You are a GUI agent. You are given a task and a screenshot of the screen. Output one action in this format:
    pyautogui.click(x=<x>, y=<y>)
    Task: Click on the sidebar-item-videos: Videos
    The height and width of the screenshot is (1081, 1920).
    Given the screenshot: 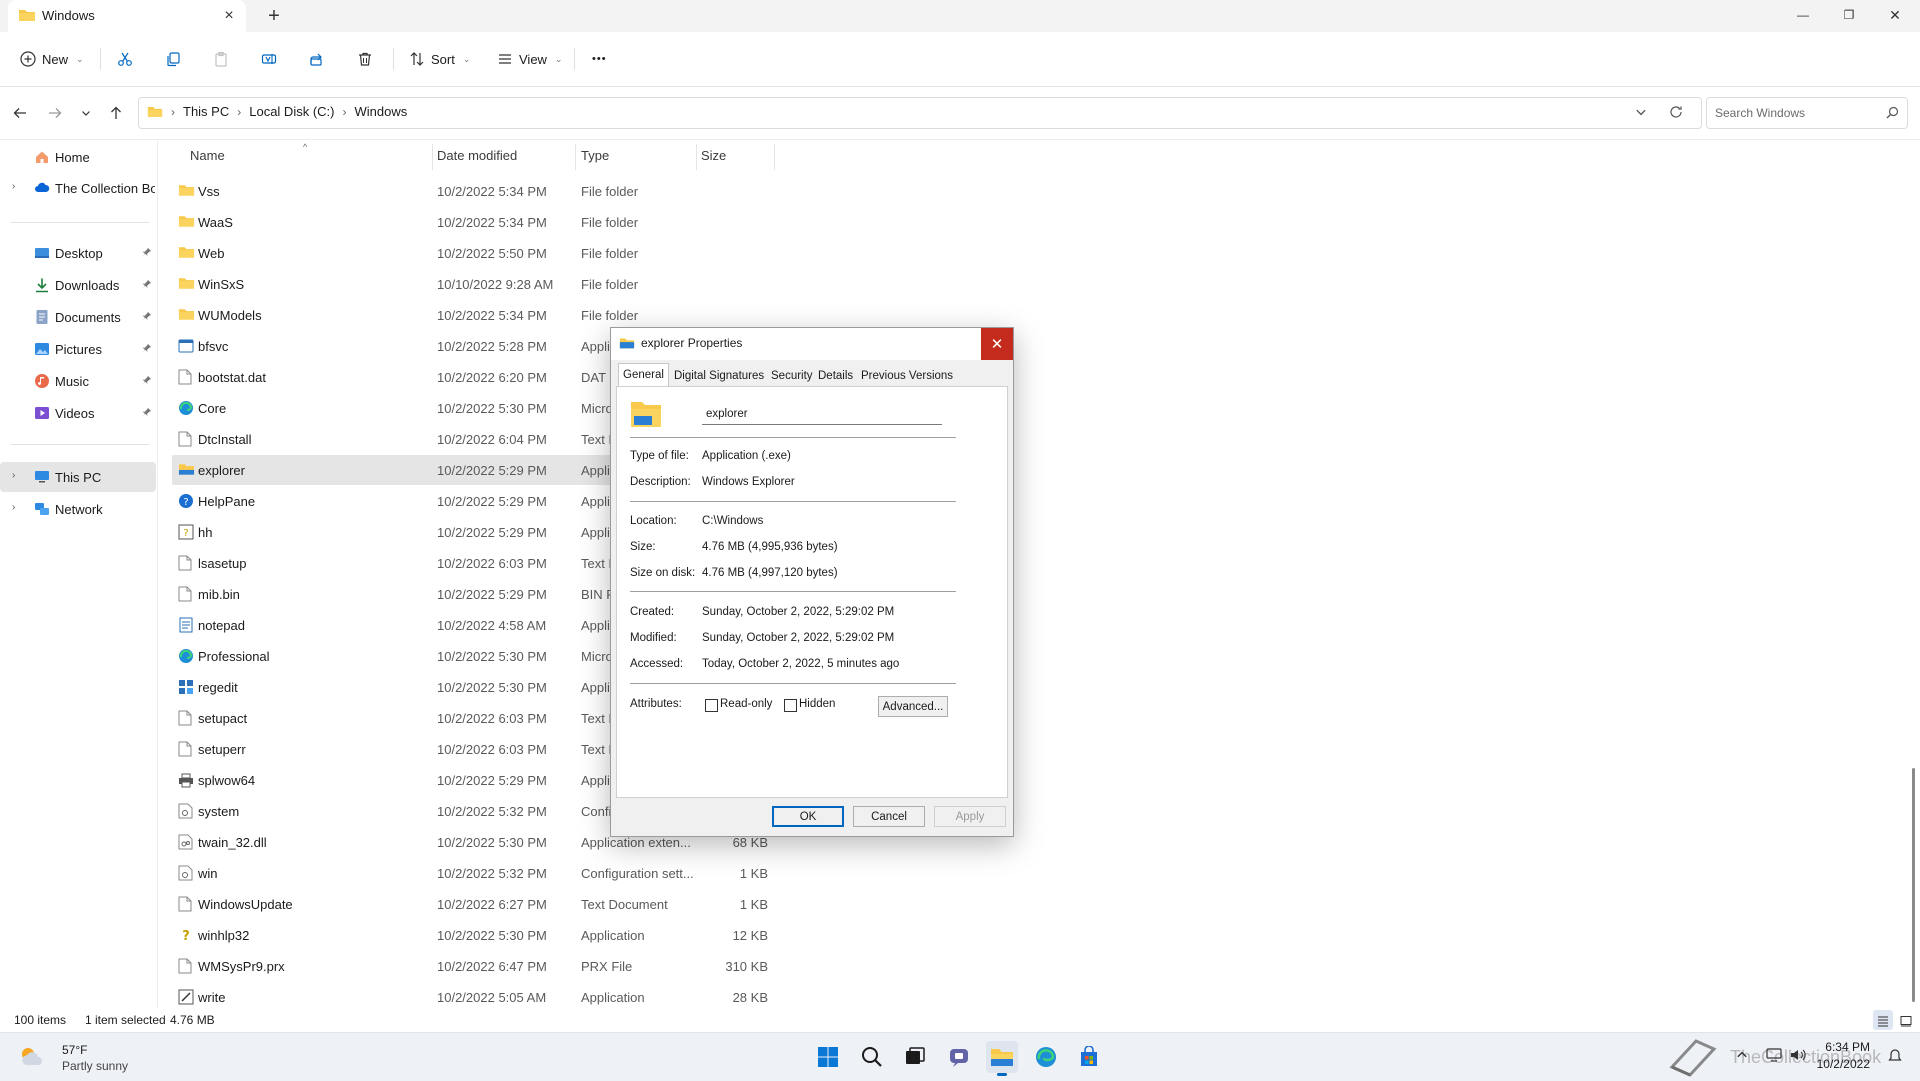 What is the action you would take?
    pyautogui.click(x=78, y=413)
    